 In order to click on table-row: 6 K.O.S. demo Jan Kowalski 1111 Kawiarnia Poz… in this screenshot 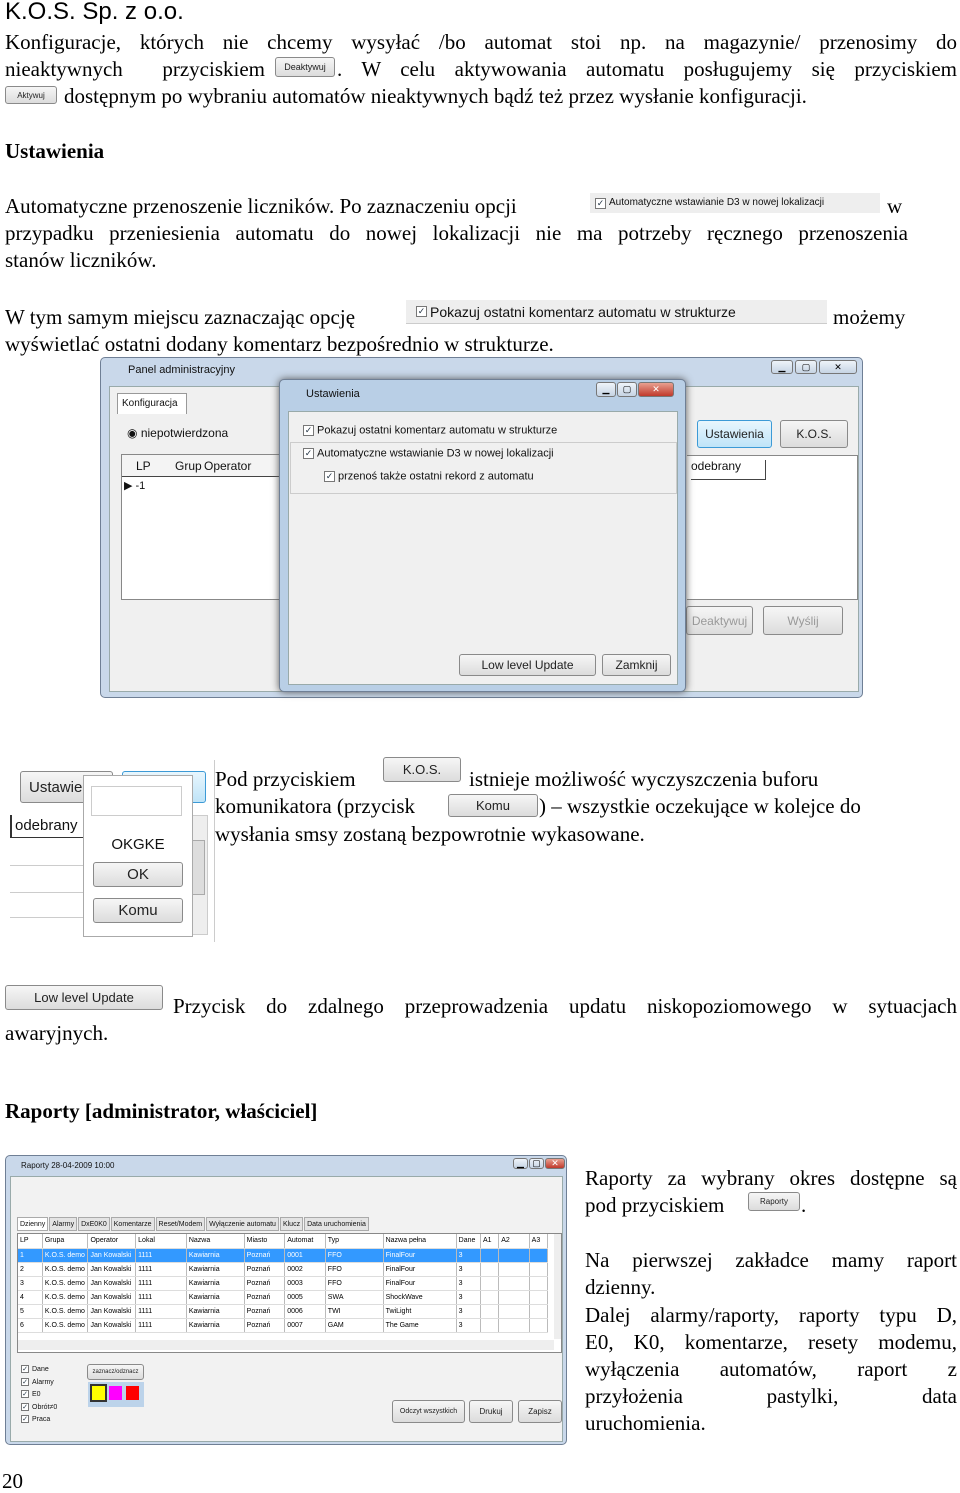, I will do `click(283, 1325)`.